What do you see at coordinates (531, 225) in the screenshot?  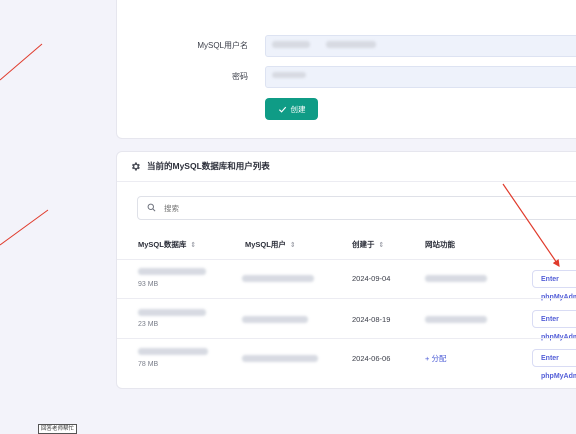 I see `arrow-icon` at bounding box center [531, 225].